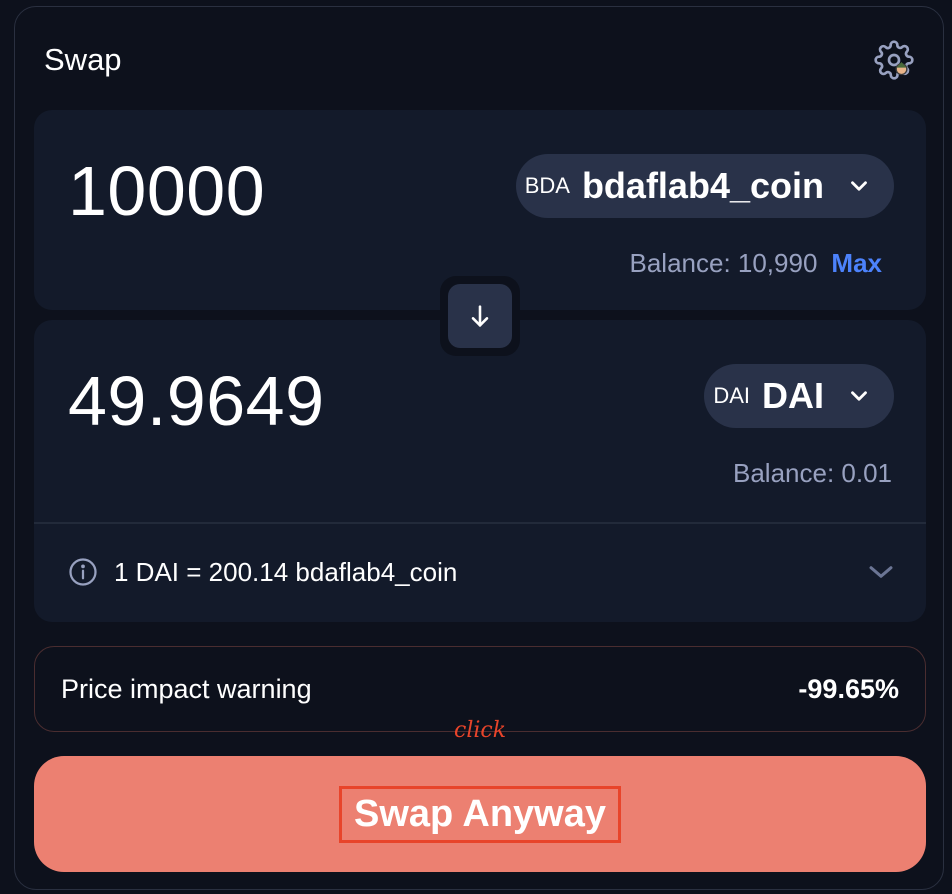  I want to click on max-button: Max, so click(856, 263).